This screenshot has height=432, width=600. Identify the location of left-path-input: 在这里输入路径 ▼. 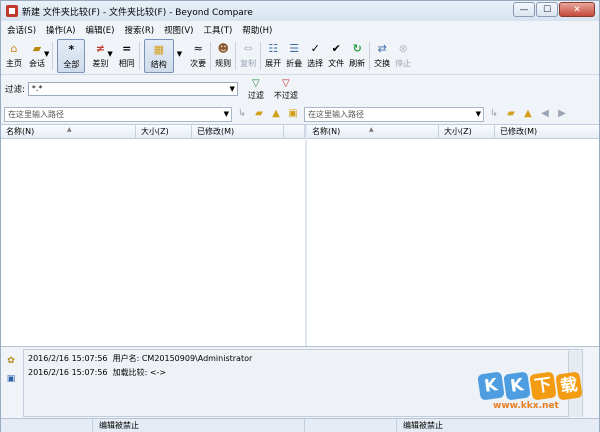
(118, 114).